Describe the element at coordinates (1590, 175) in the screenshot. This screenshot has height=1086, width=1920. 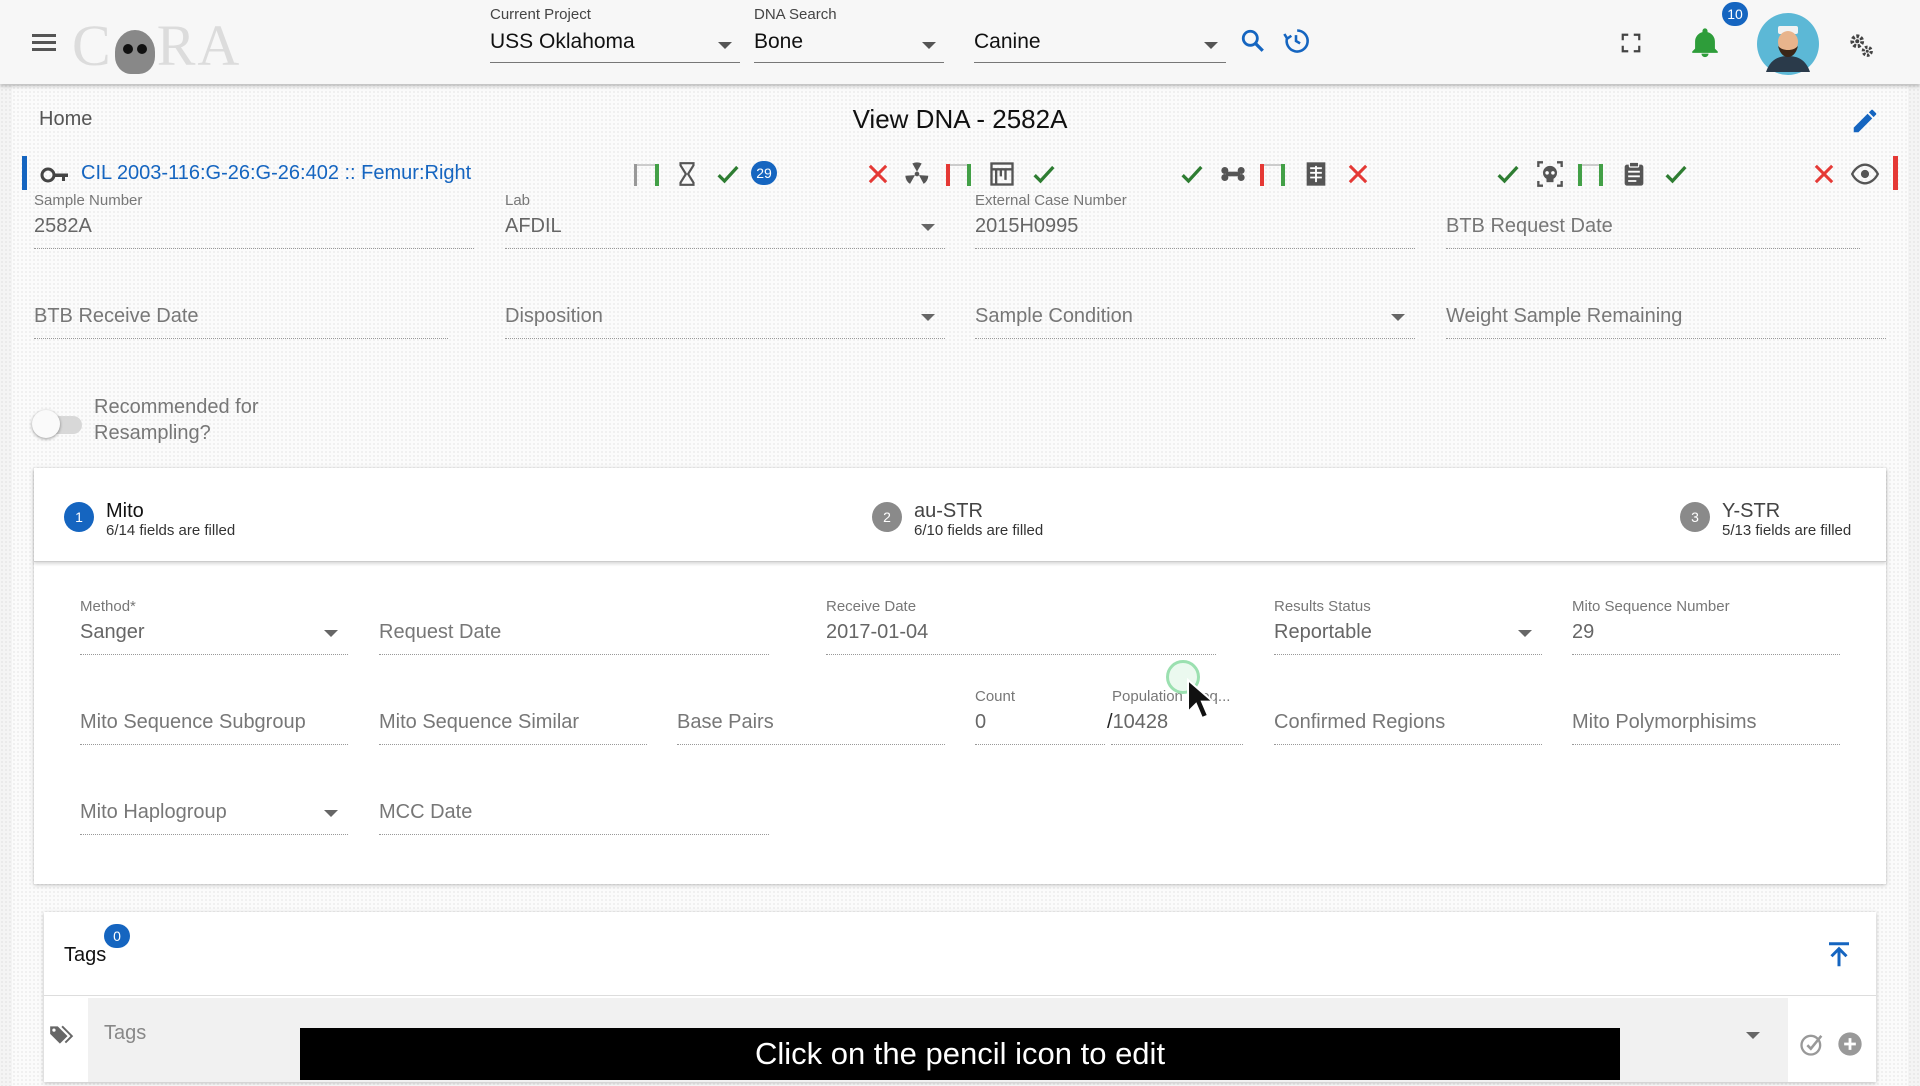
I see `flag-green-icon` at that location.